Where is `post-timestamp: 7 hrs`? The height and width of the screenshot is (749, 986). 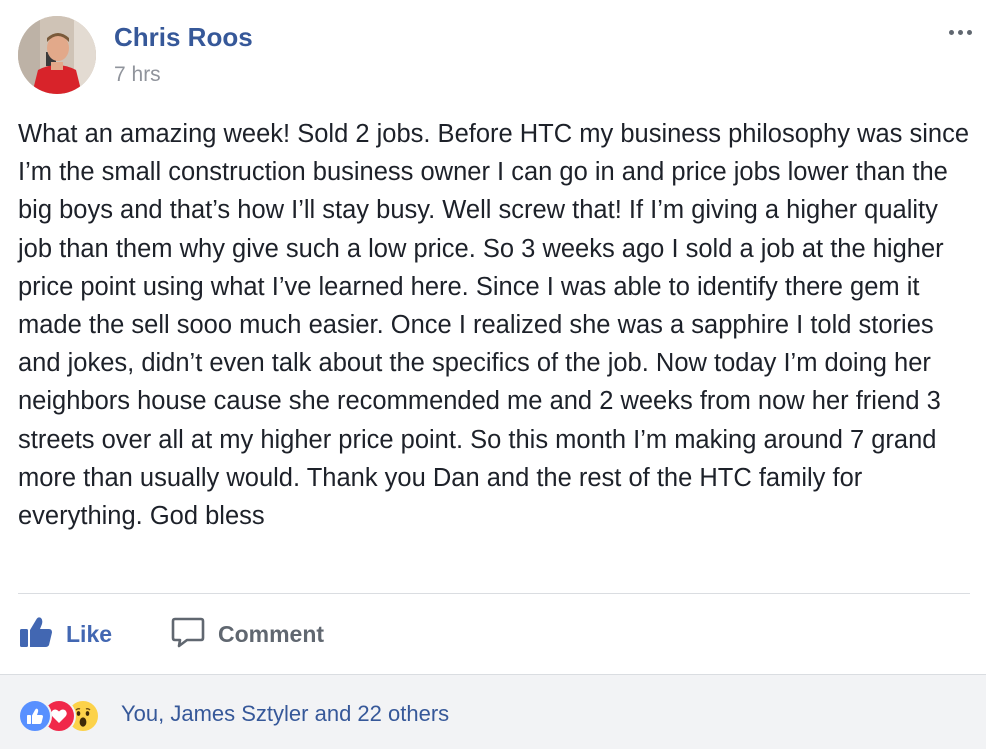 post-timestamp: 7 hrs is located at coordinates (137, 75).